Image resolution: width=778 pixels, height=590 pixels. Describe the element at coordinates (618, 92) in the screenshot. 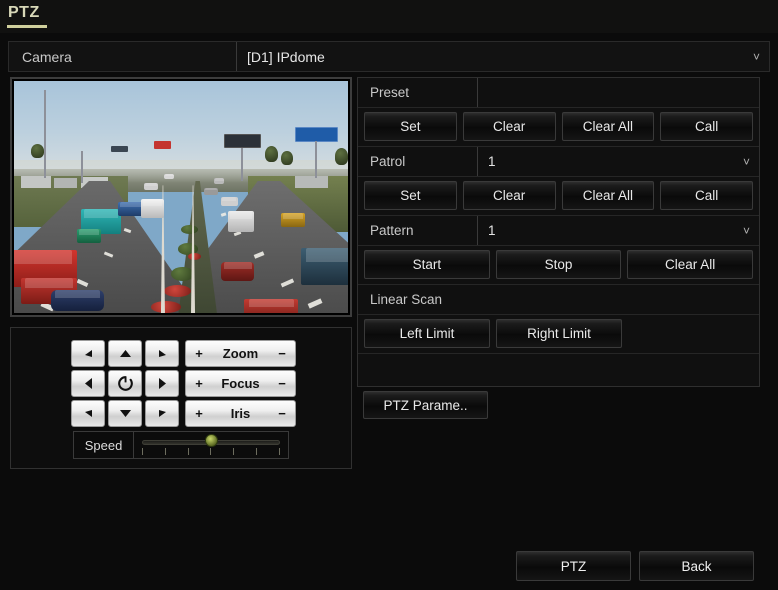

I see `preset-input` at that location.